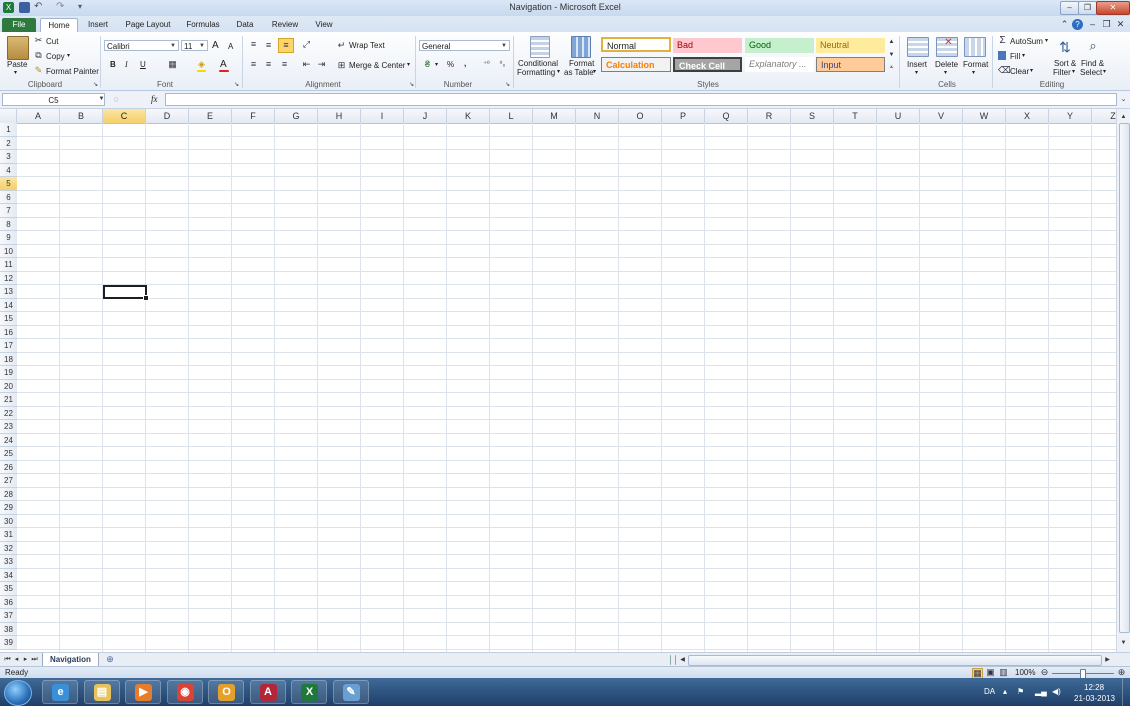 This screenshot has width=1130, height=706. What do you see at coordinates (1019, 71) in the screenshot?
I see `clear-button: Clear` at bounding box center [1019, 71].